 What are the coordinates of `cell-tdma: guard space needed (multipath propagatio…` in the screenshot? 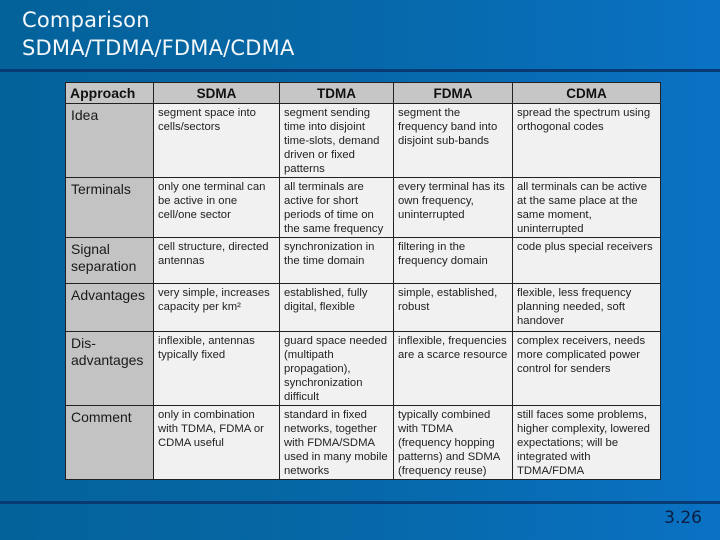 It's located at (336, 368).